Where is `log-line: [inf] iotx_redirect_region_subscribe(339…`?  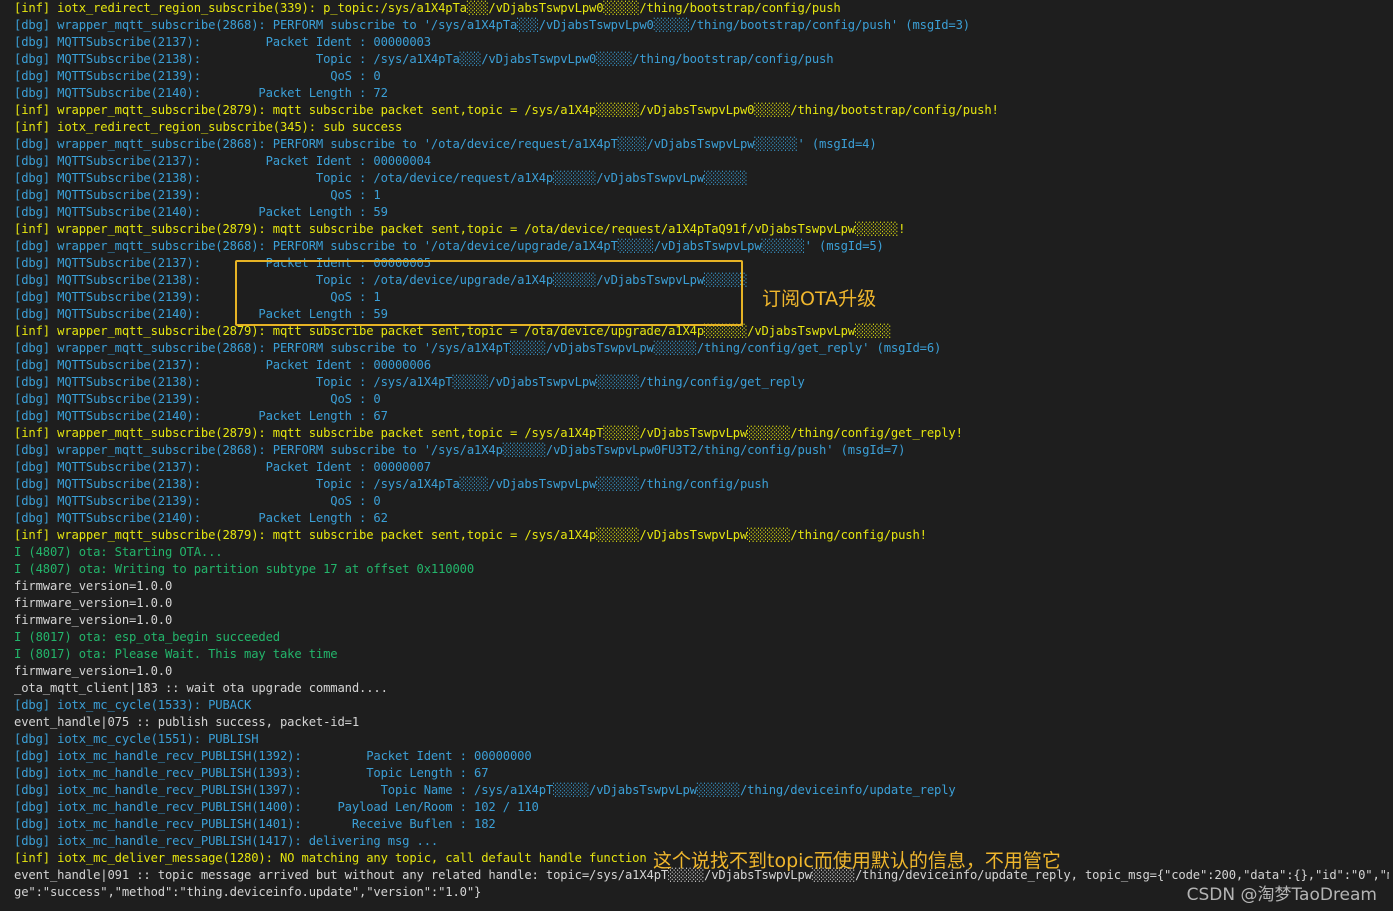 log-line: [inf] iotx_redirect_region_subscribe(339… is located at coordinates (427, 8).